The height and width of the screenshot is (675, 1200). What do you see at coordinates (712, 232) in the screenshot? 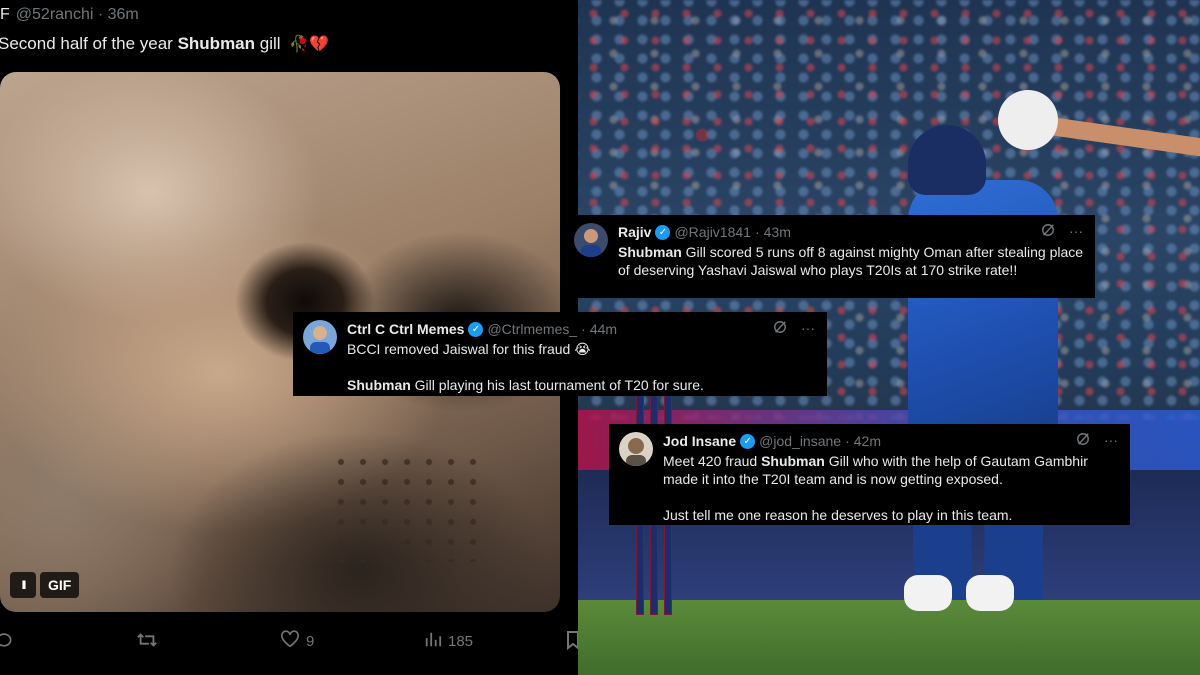
I see `handle: @Rajiv1841` at bounding box center [712, 232].